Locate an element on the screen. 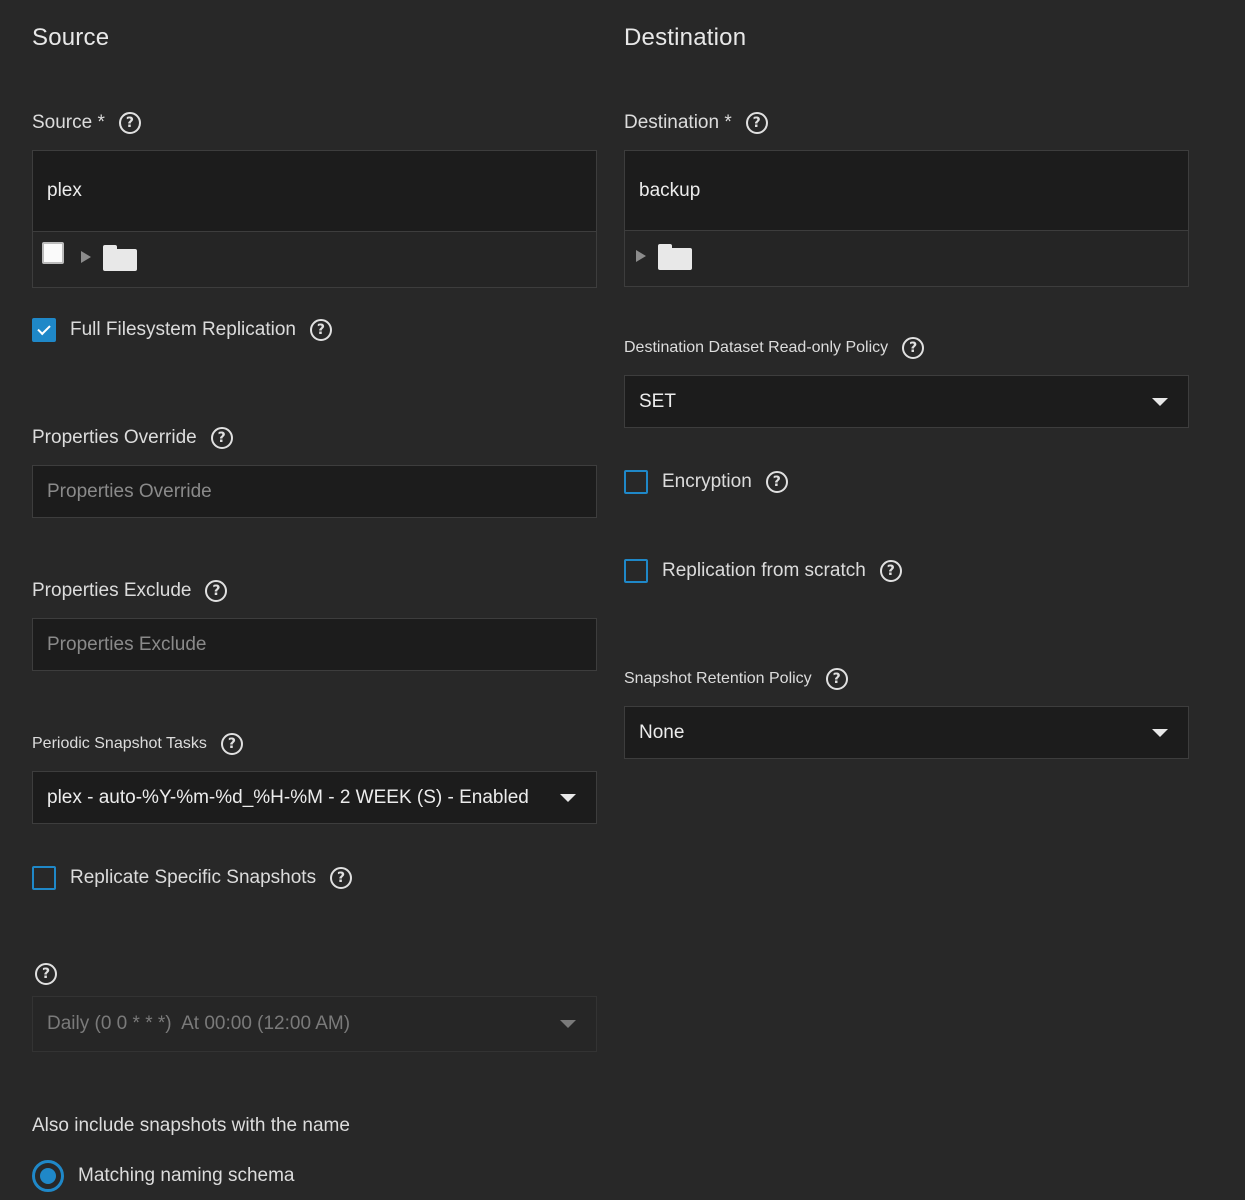 The height and width of the screenshot is (1200, 1245). matching-naming-schema-label: Matching naming schema is located at coordinates (186, 1175).